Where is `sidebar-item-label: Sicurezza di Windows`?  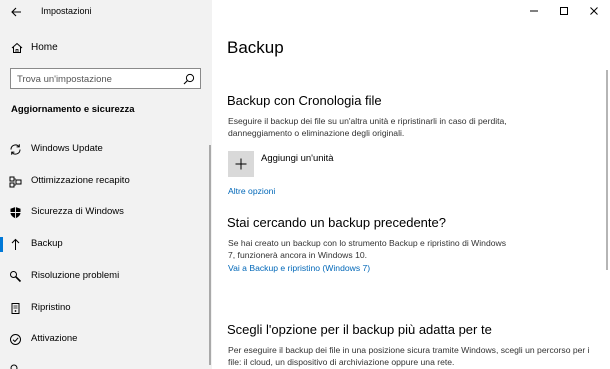
sidebar-item-label: Sicurezza di Windows is located at coordinates (77, 211).